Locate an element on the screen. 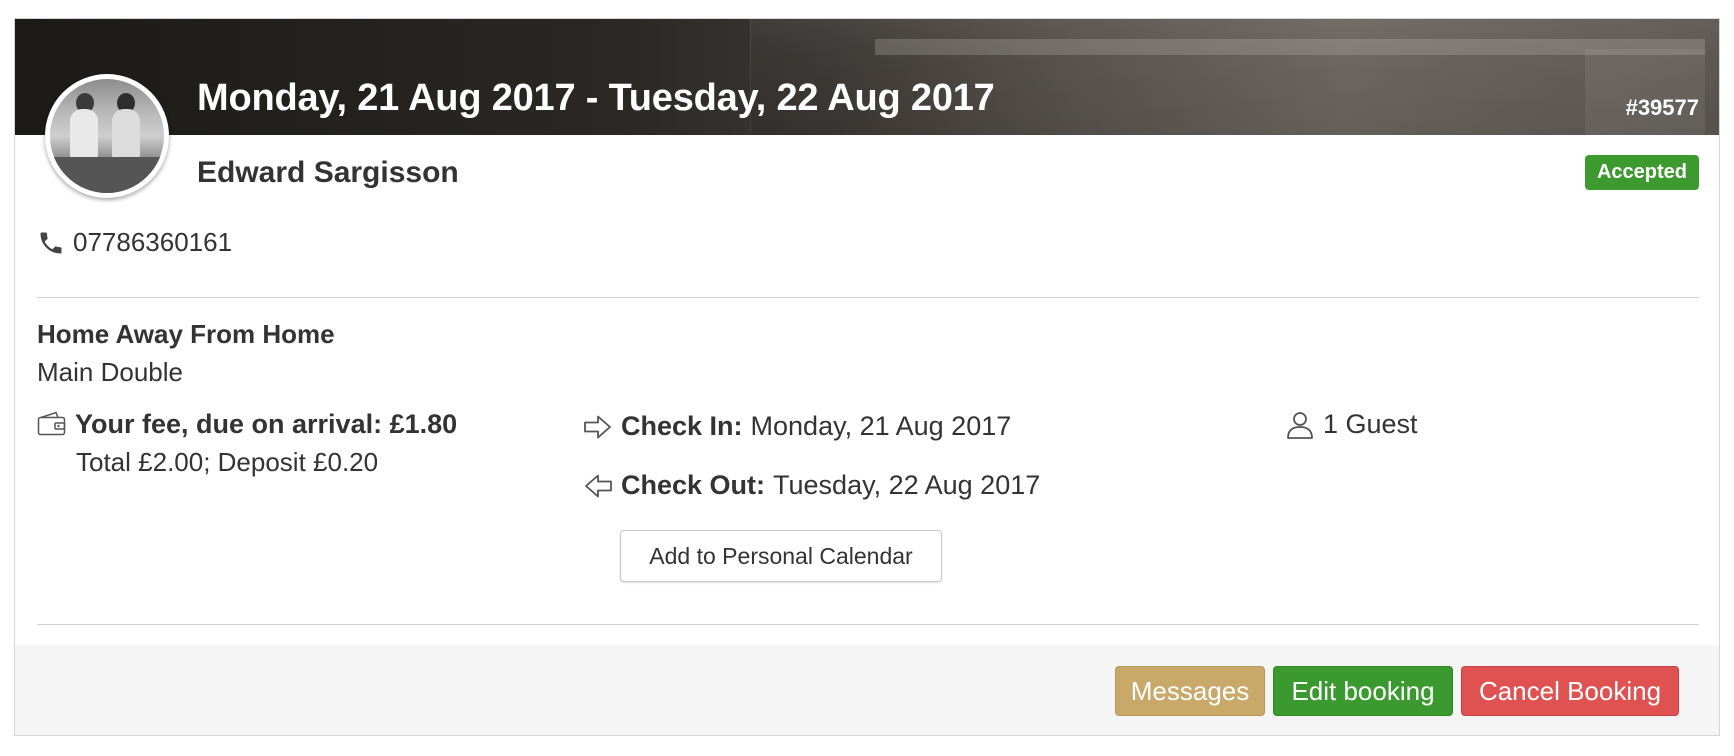 Image resolution: width=1734 pixels, height=756 pixels. check-in-row: Check In: Monday, 21 Aug 2017 is located at coordinates (797, 426).